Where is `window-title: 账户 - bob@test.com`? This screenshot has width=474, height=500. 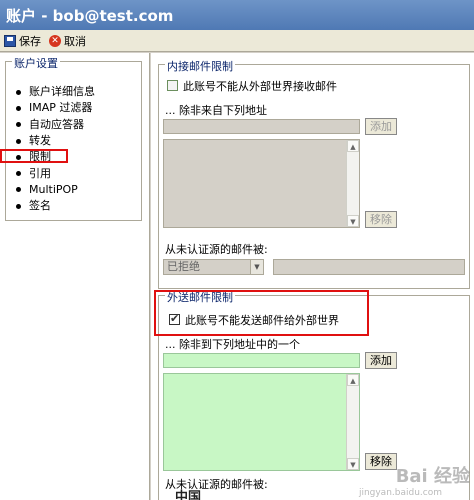 window-title: 账户 - bob@test.com is located at coordinates (90, 16).